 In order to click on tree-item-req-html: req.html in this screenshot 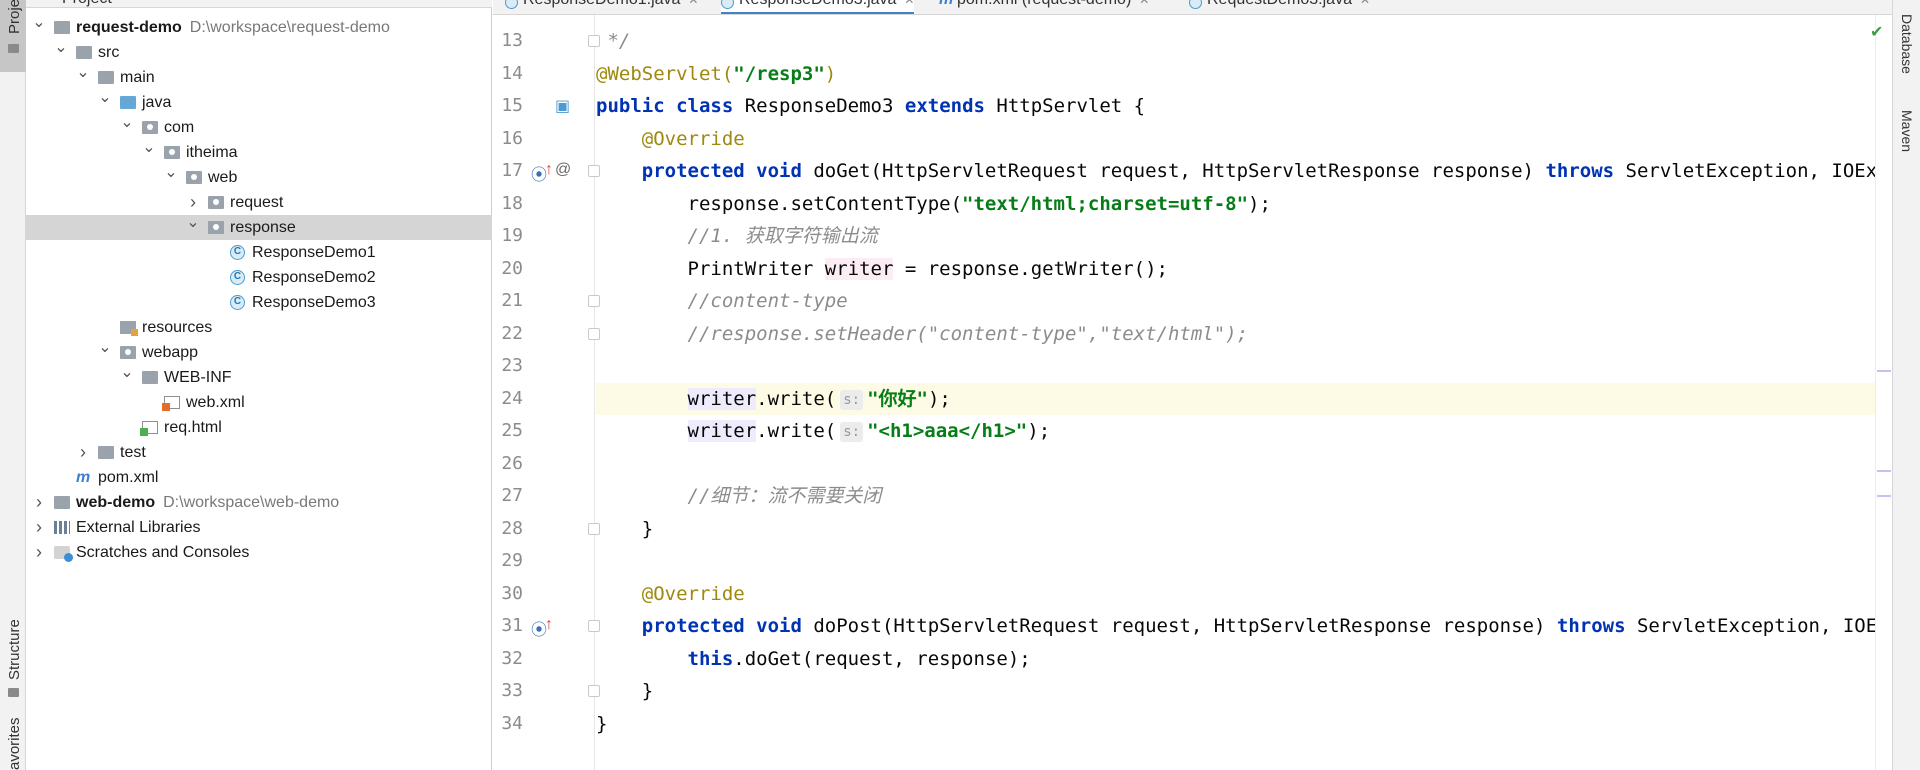, I will do `click(259, 427)`.